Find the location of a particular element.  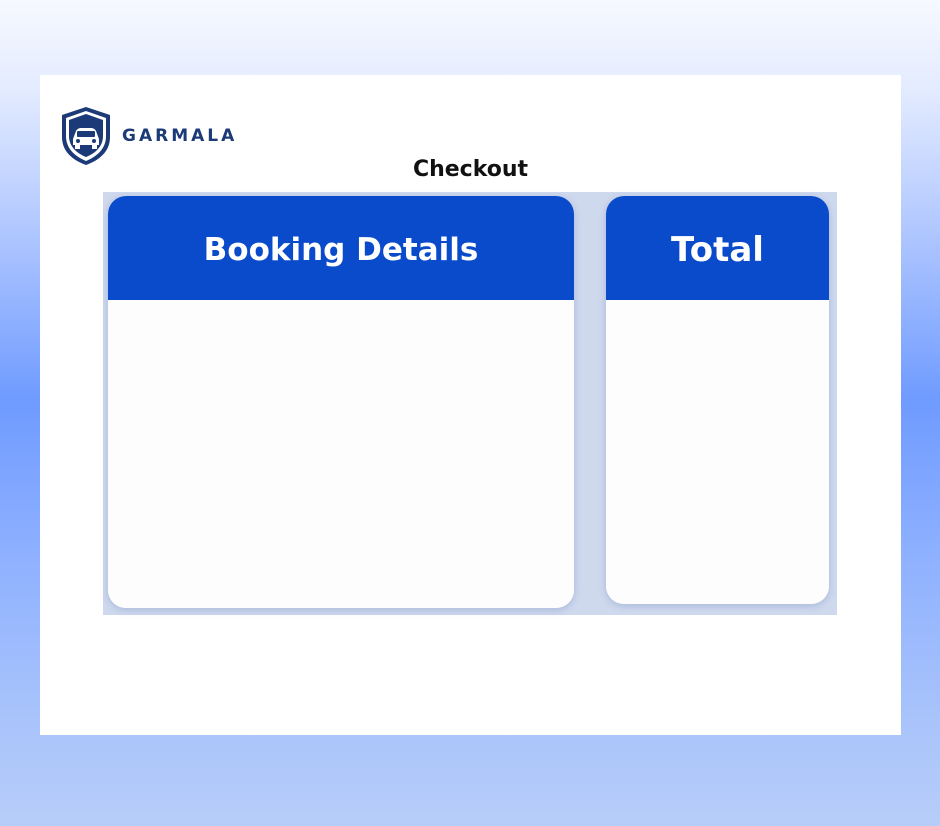

total-title: Total is located at coordinates (717, 250).